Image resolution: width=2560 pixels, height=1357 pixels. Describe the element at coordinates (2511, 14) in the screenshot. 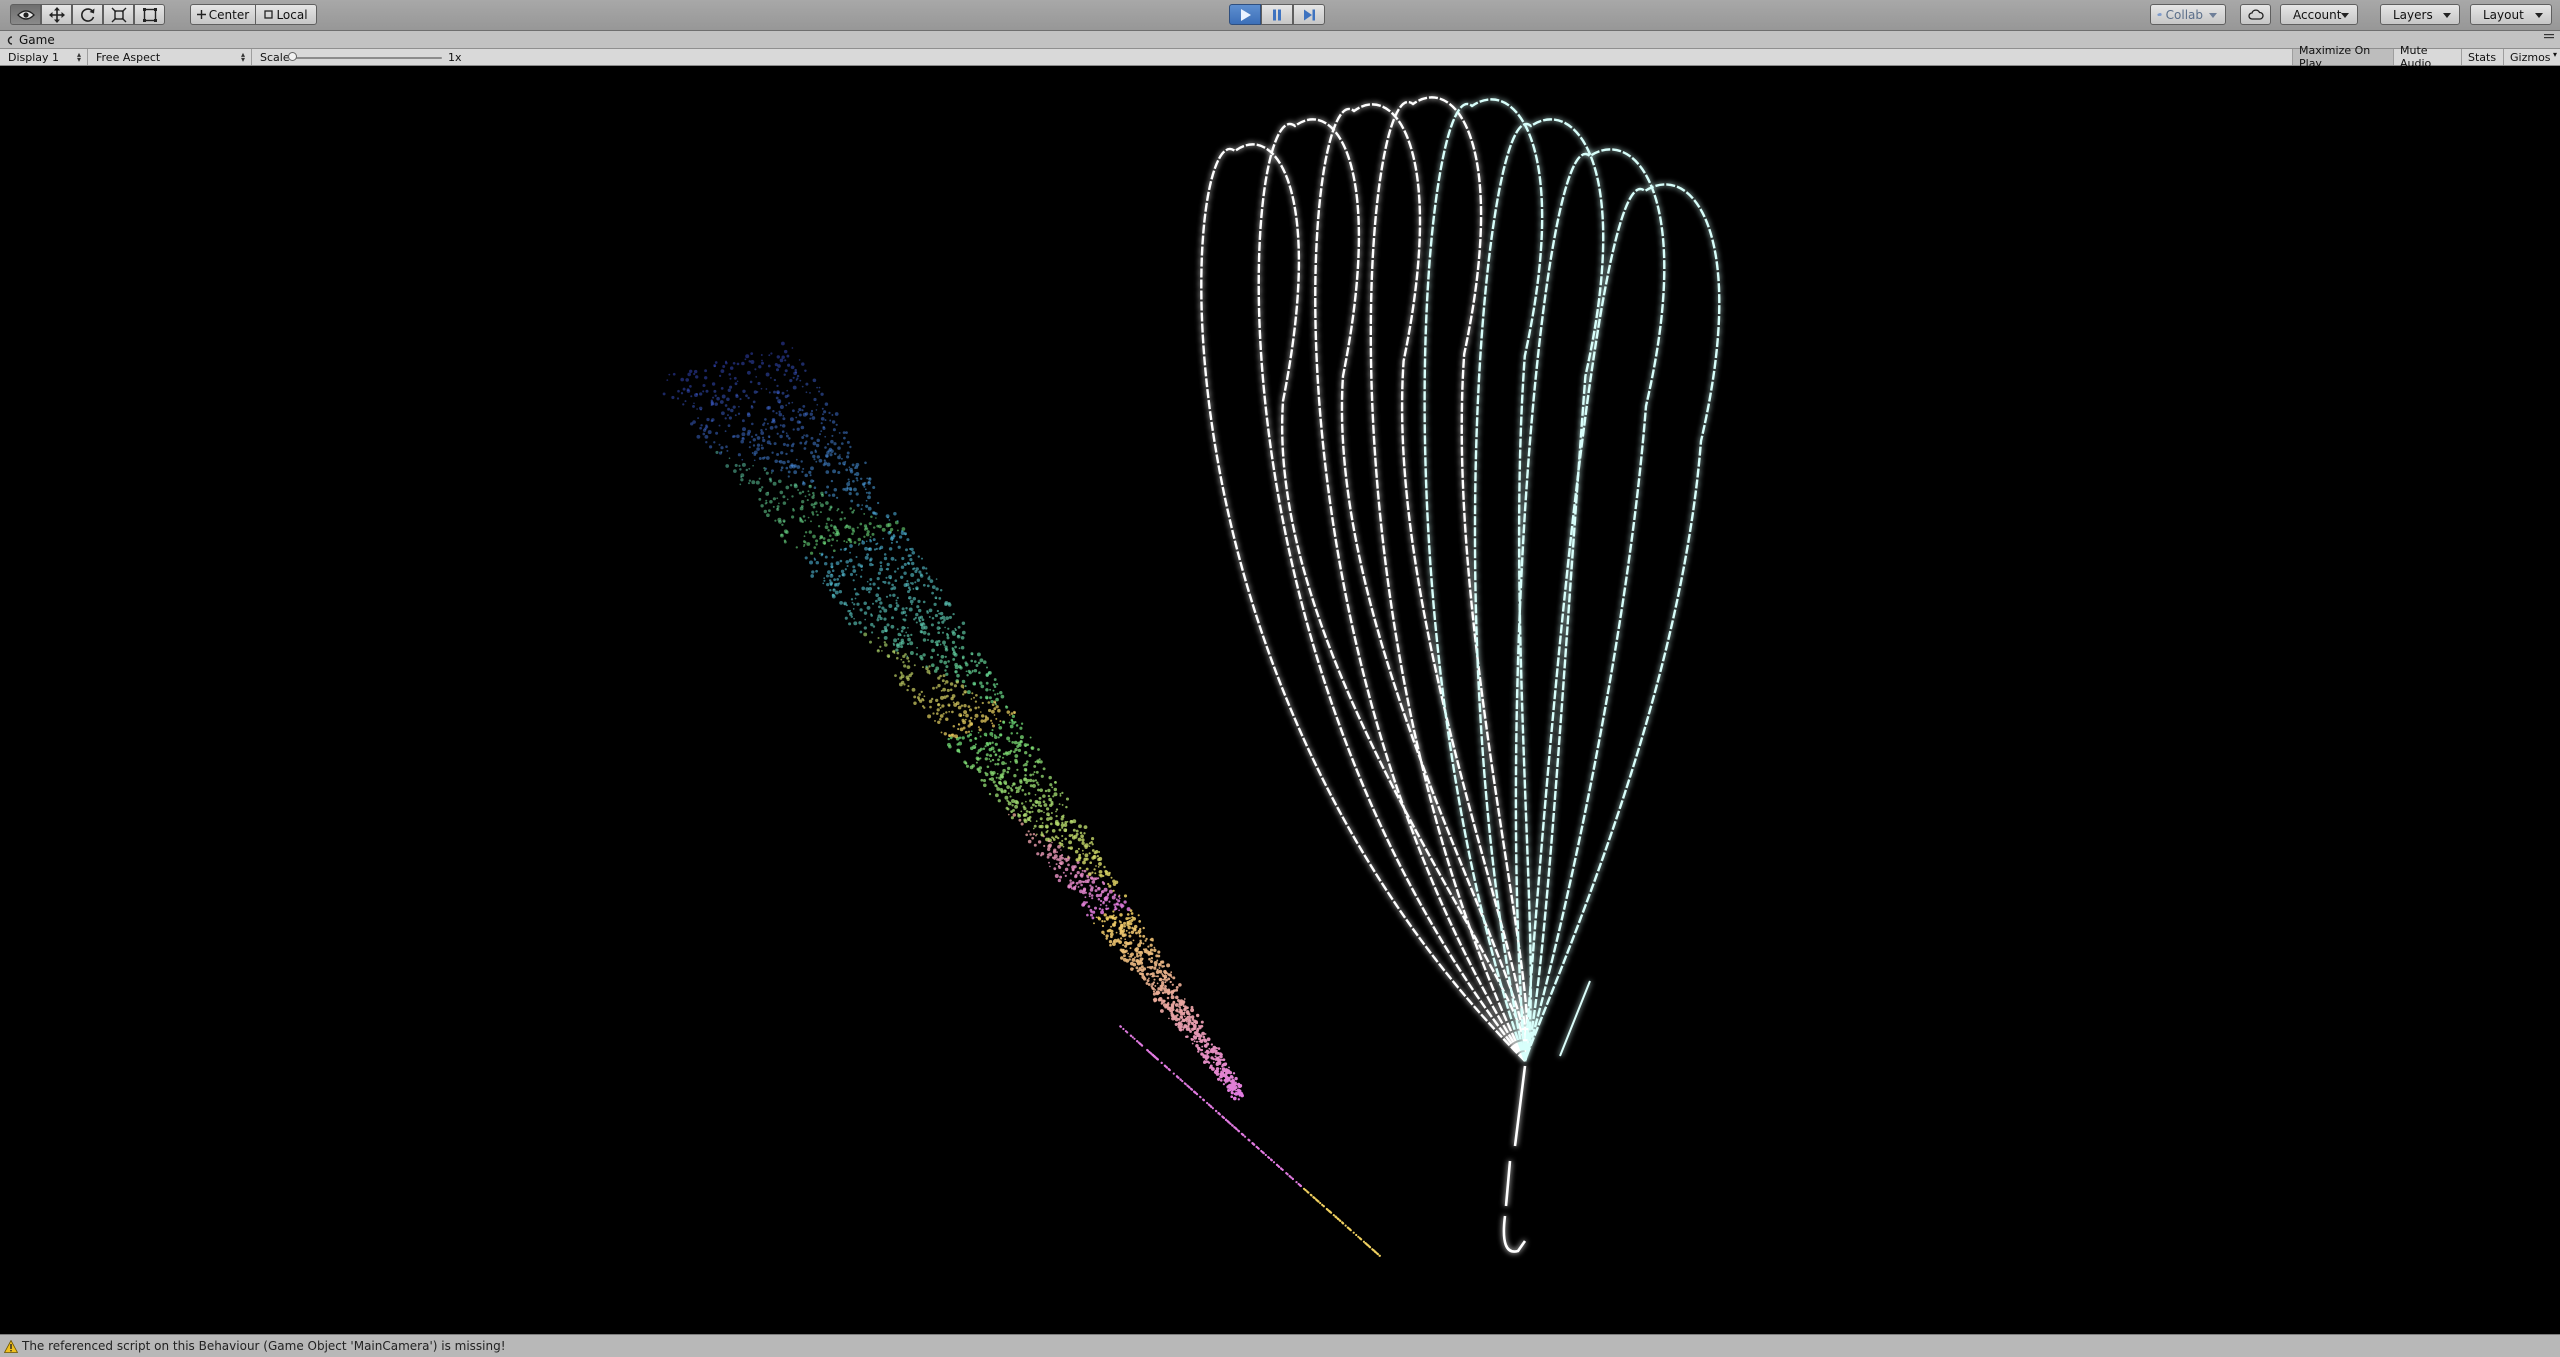

I see `layout-dropdown: Layout` at that location.